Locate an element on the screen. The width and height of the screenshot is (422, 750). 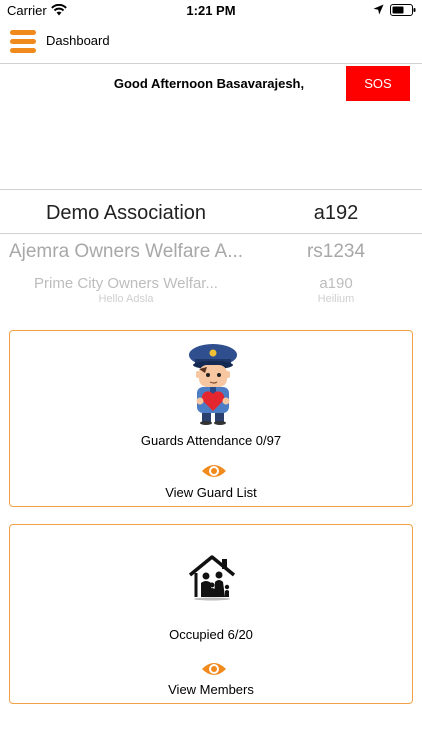
view-guard-list-link: View Guard List is located at coordinates (211, 492).